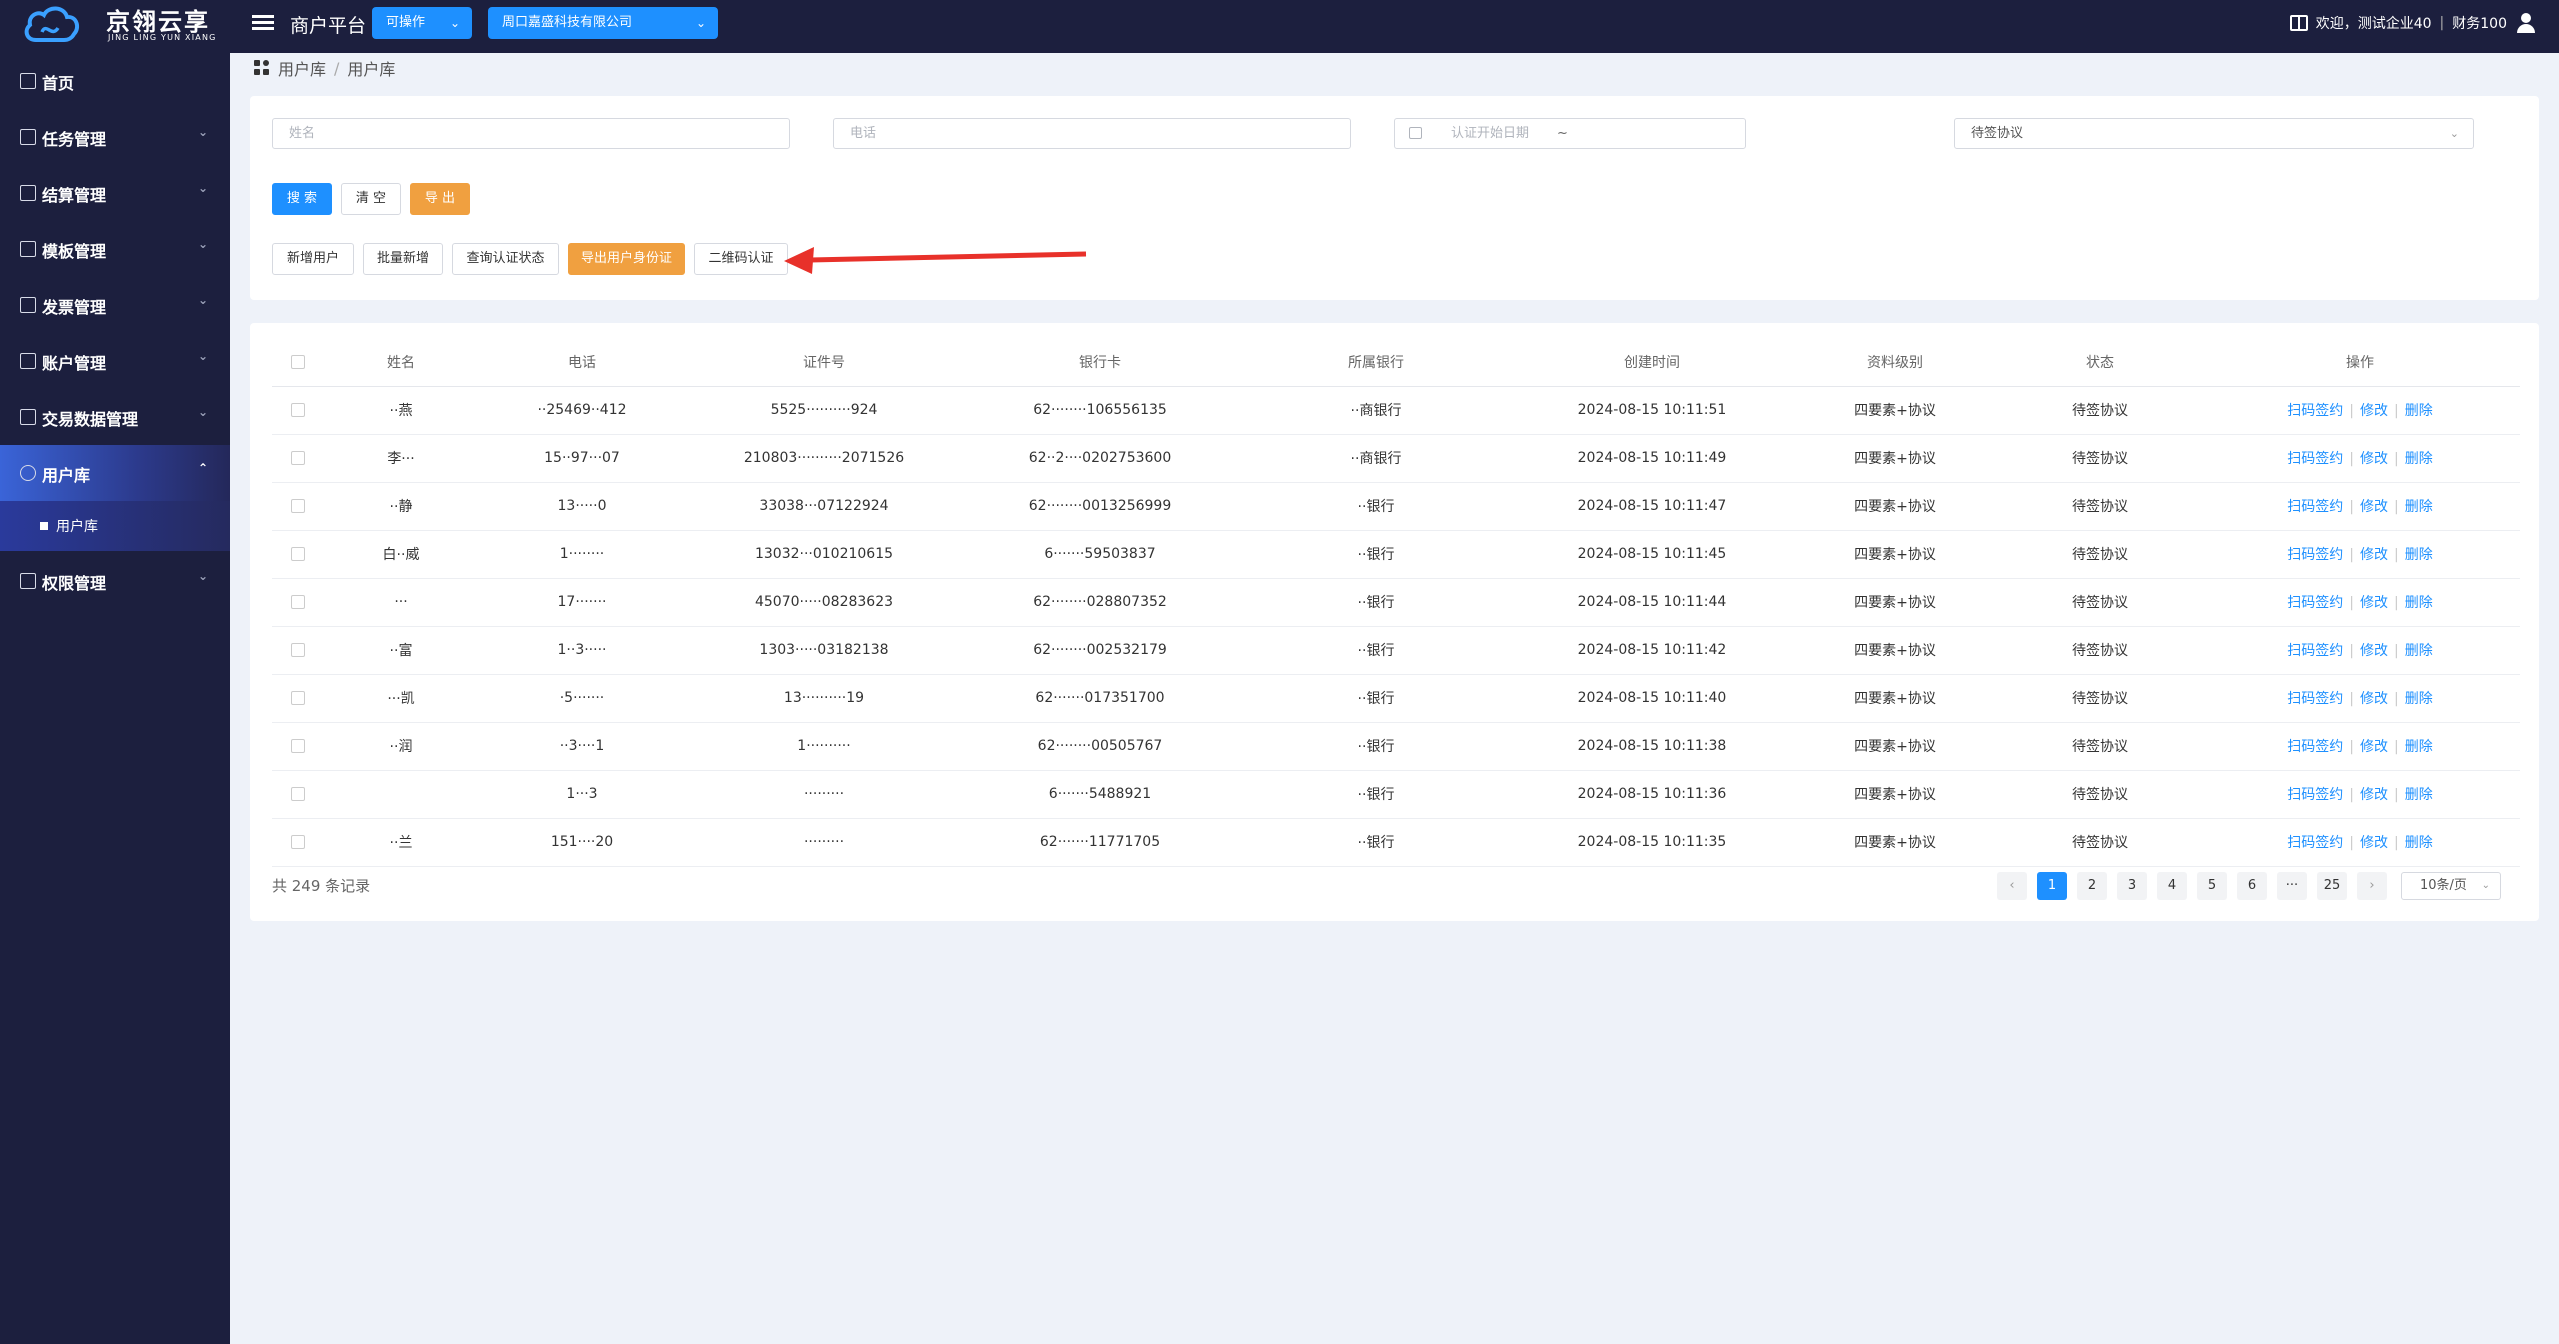 The height and width of the screenshot is (1344, 2559). What do you see at coordinates (2372, 886) in the screenshot?
I see `next-page-button: ›` at bounding box center [2372, 886].